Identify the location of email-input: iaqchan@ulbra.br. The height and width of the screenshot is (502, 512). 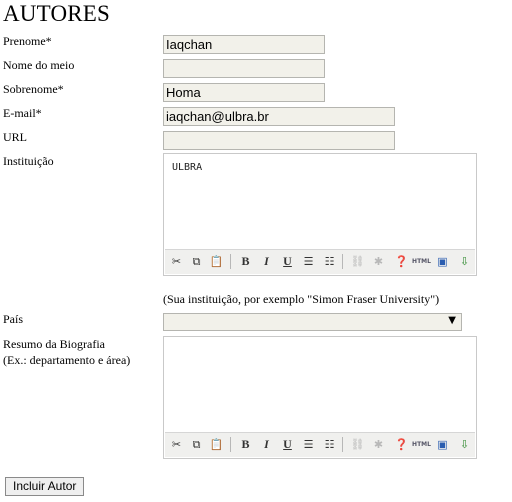
(279, 116).